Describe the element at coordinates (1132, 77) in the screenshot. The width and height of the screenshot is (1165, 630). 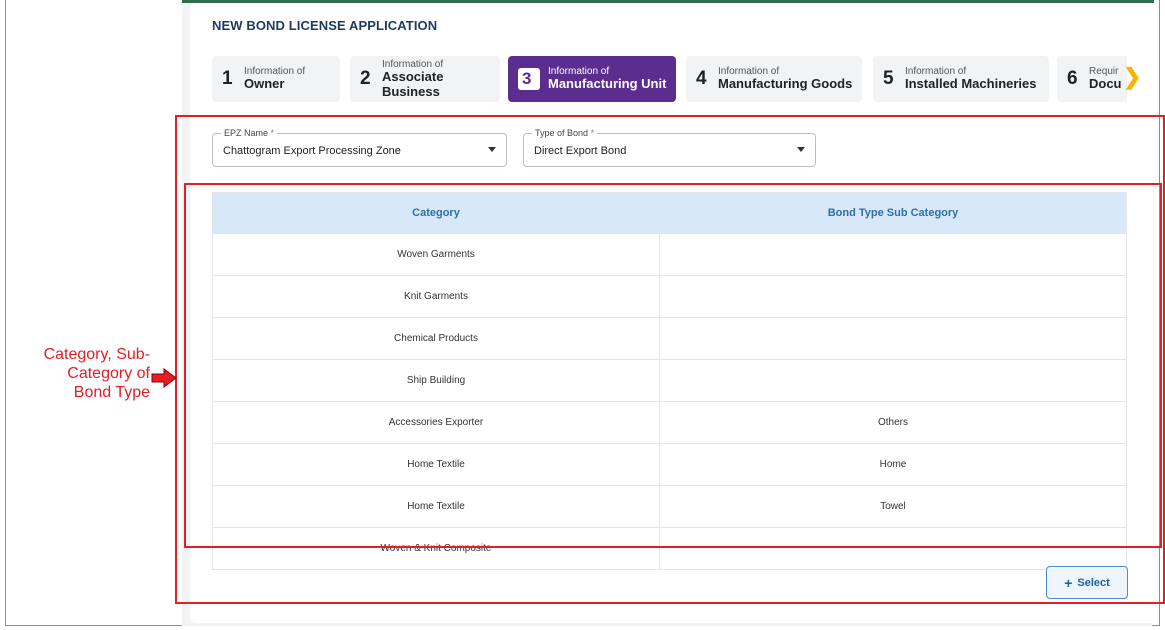
I see `chevron-right-icon: ❯` at that location.